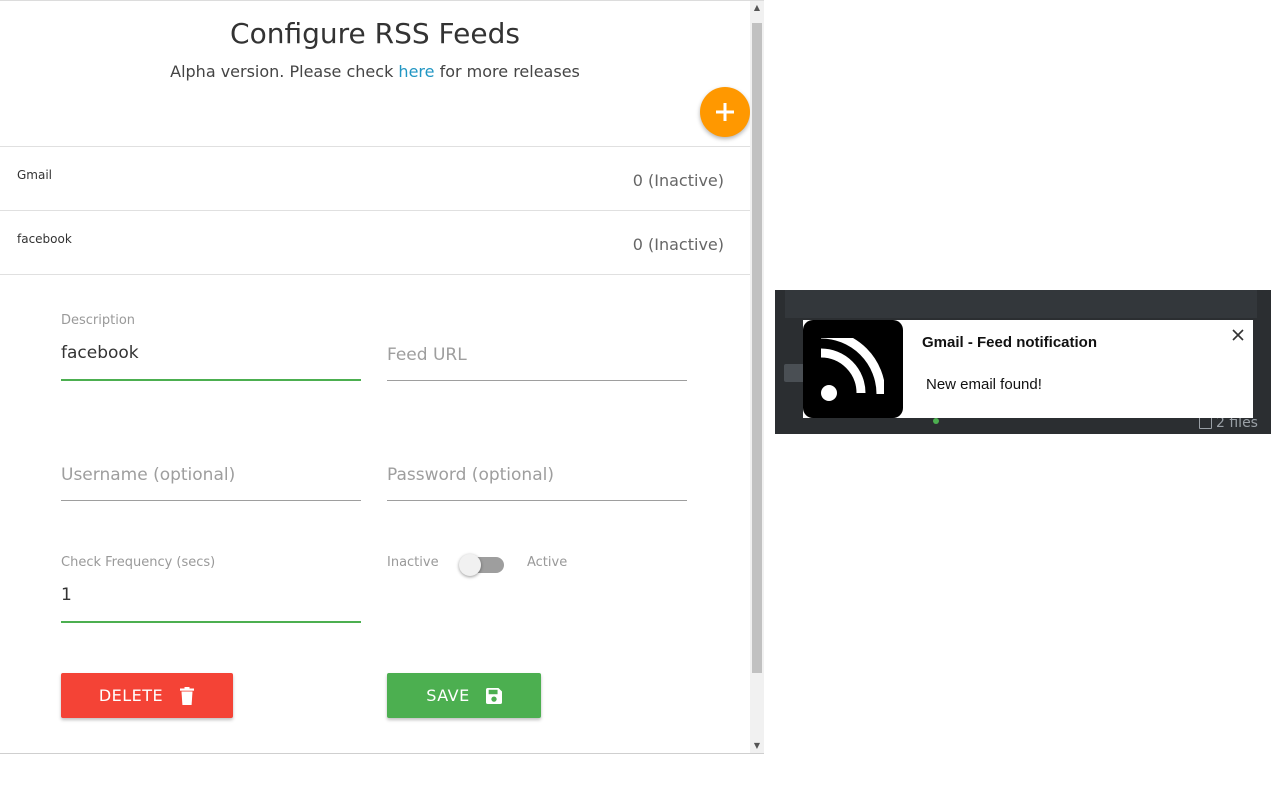  Describe the element at coordinates (757, 348) in the screenshot. I see `scrollbar-thumb` at that location.